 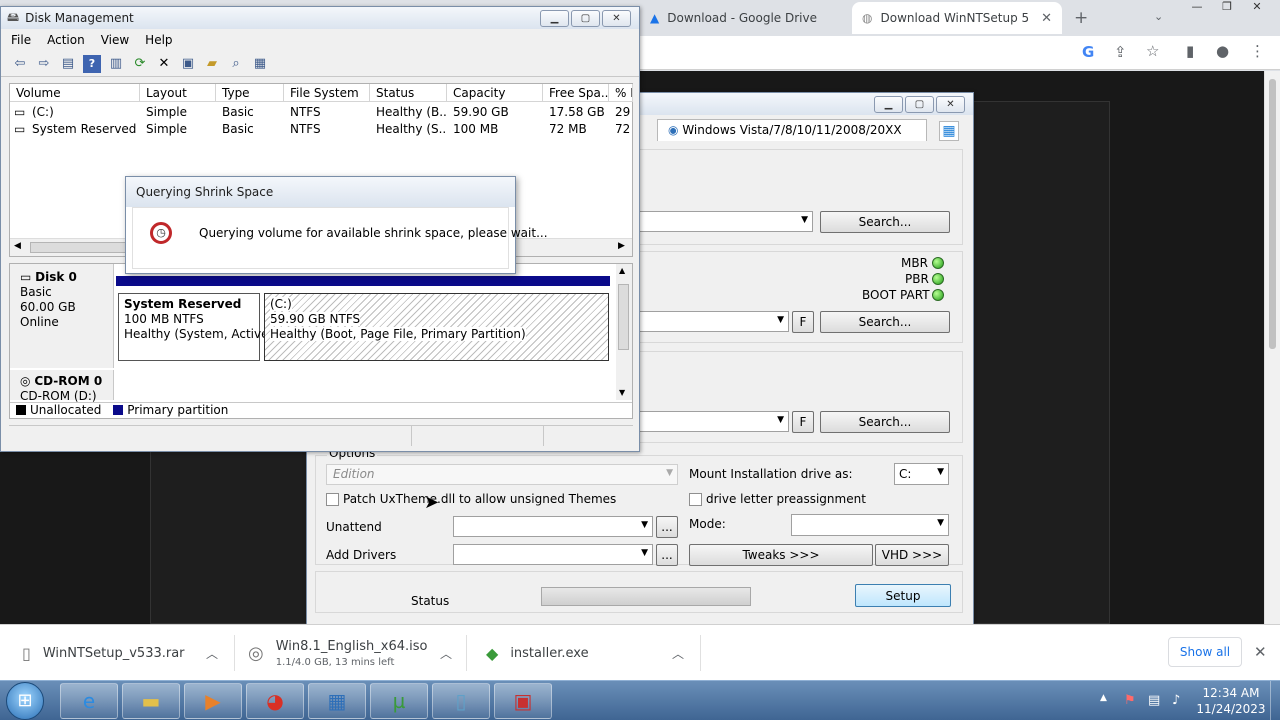 What do you see at coordinates (164, 64) in the screenshot?
I see `delete-icon: ✕` at bounding box center [164, 64].